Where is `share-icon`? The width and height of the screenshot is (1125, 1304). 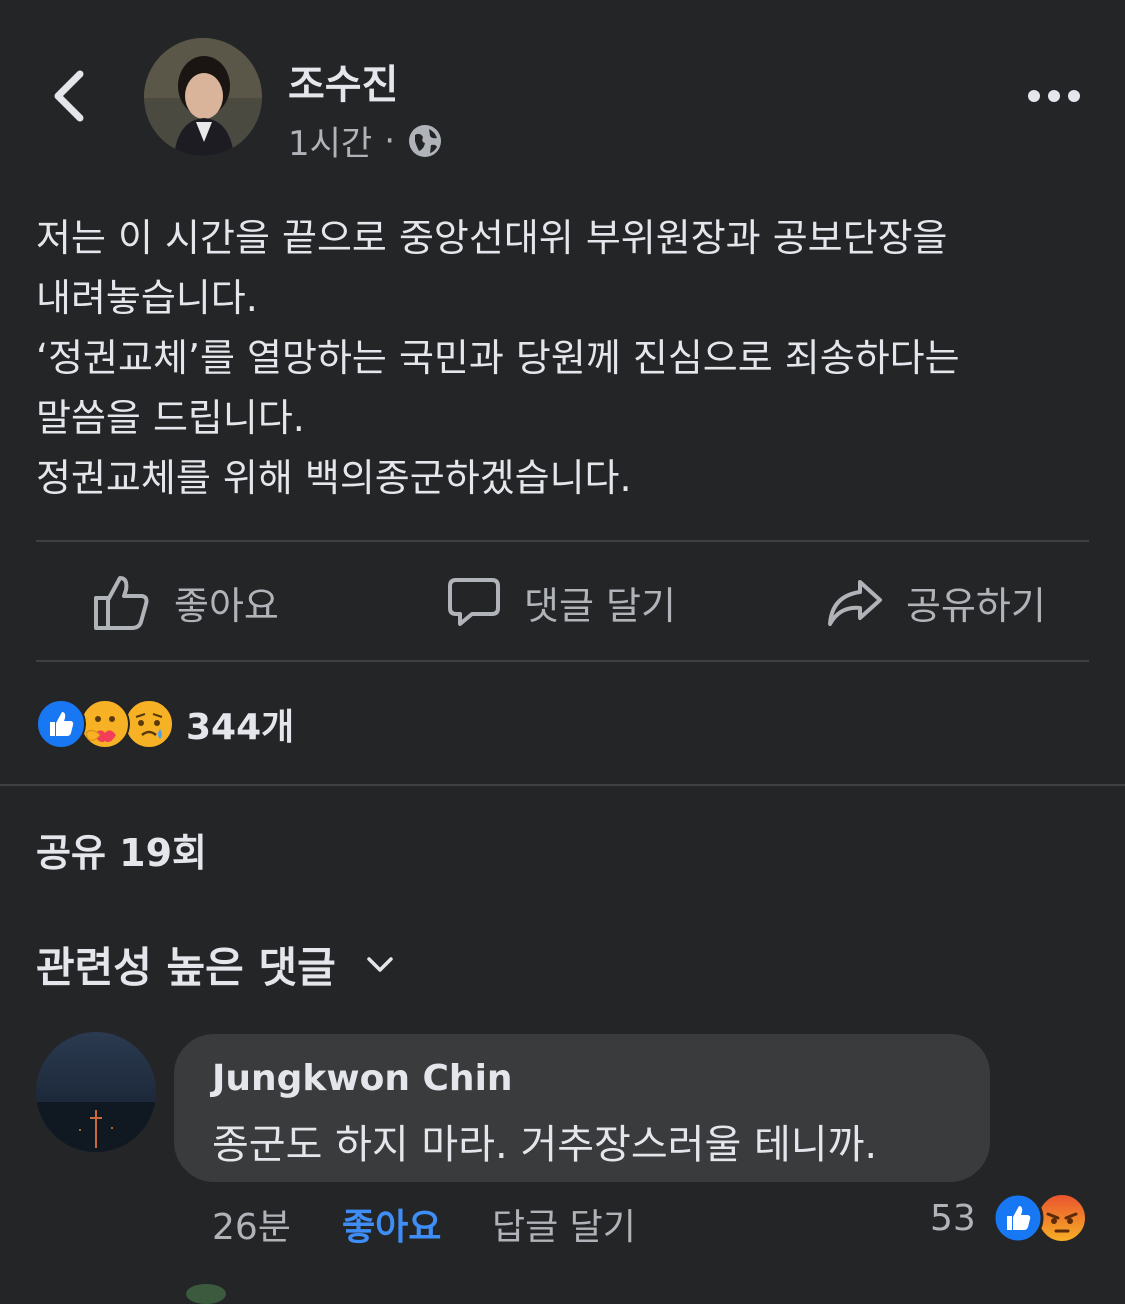 share-icon is located at coordinates (855, 603).